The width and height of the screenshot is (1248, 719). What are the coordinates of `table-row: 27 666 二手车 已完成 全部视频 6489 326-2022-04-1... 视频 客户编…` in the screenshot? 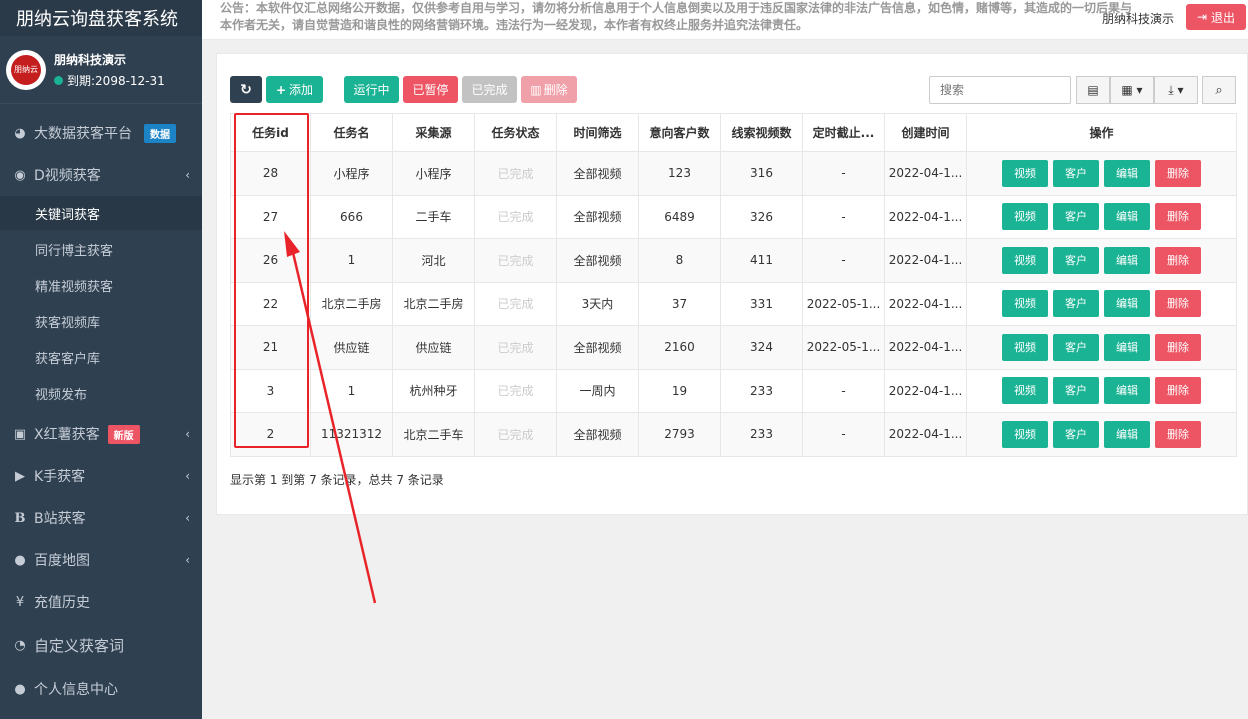 It's located at (733, 216).